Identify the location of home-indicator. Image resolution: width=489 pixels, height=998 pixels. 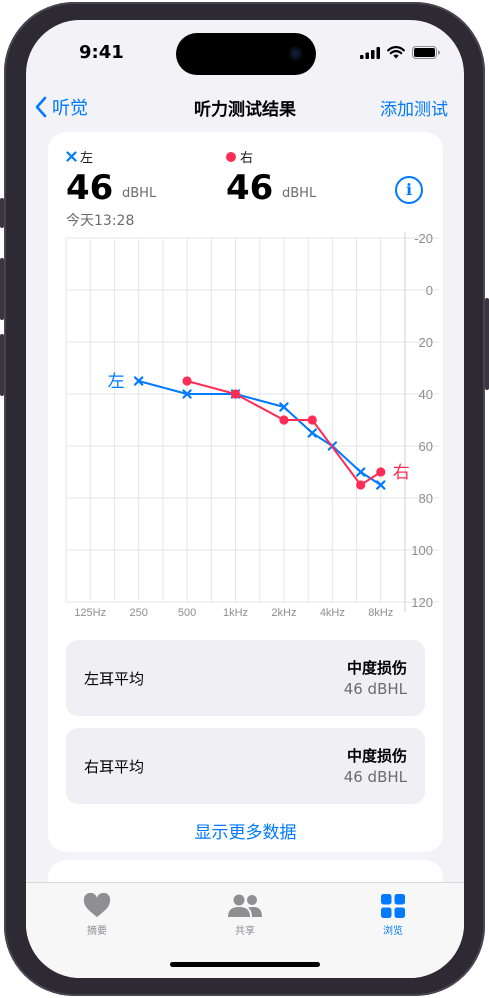
(245, 964).